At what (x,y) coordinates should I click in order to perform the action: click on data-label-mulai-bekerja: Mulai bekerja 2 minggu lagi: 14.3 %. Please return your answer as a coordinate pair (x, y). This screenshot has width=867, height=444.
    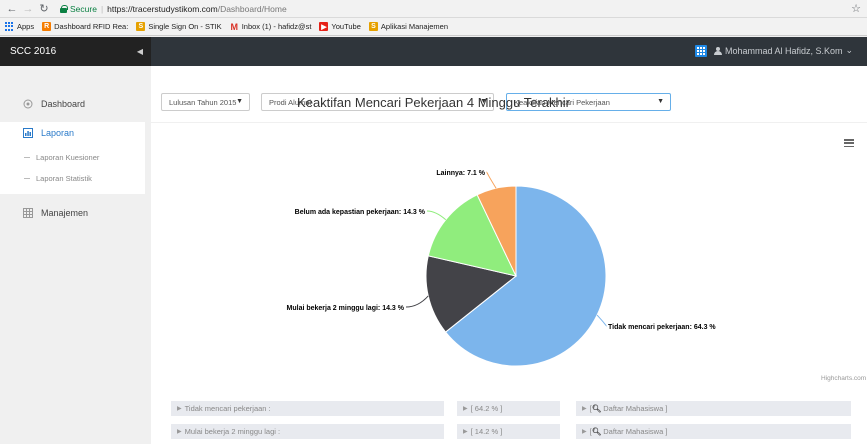
    Looking at the image, I should click on (346, 308).